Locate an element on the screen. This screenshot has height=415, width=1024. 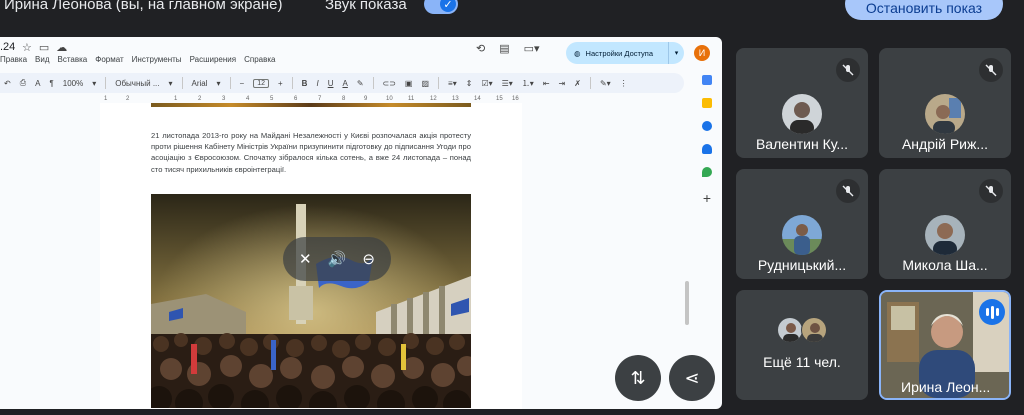
decrease-size-icon: − is located at coordinates (242, 83).